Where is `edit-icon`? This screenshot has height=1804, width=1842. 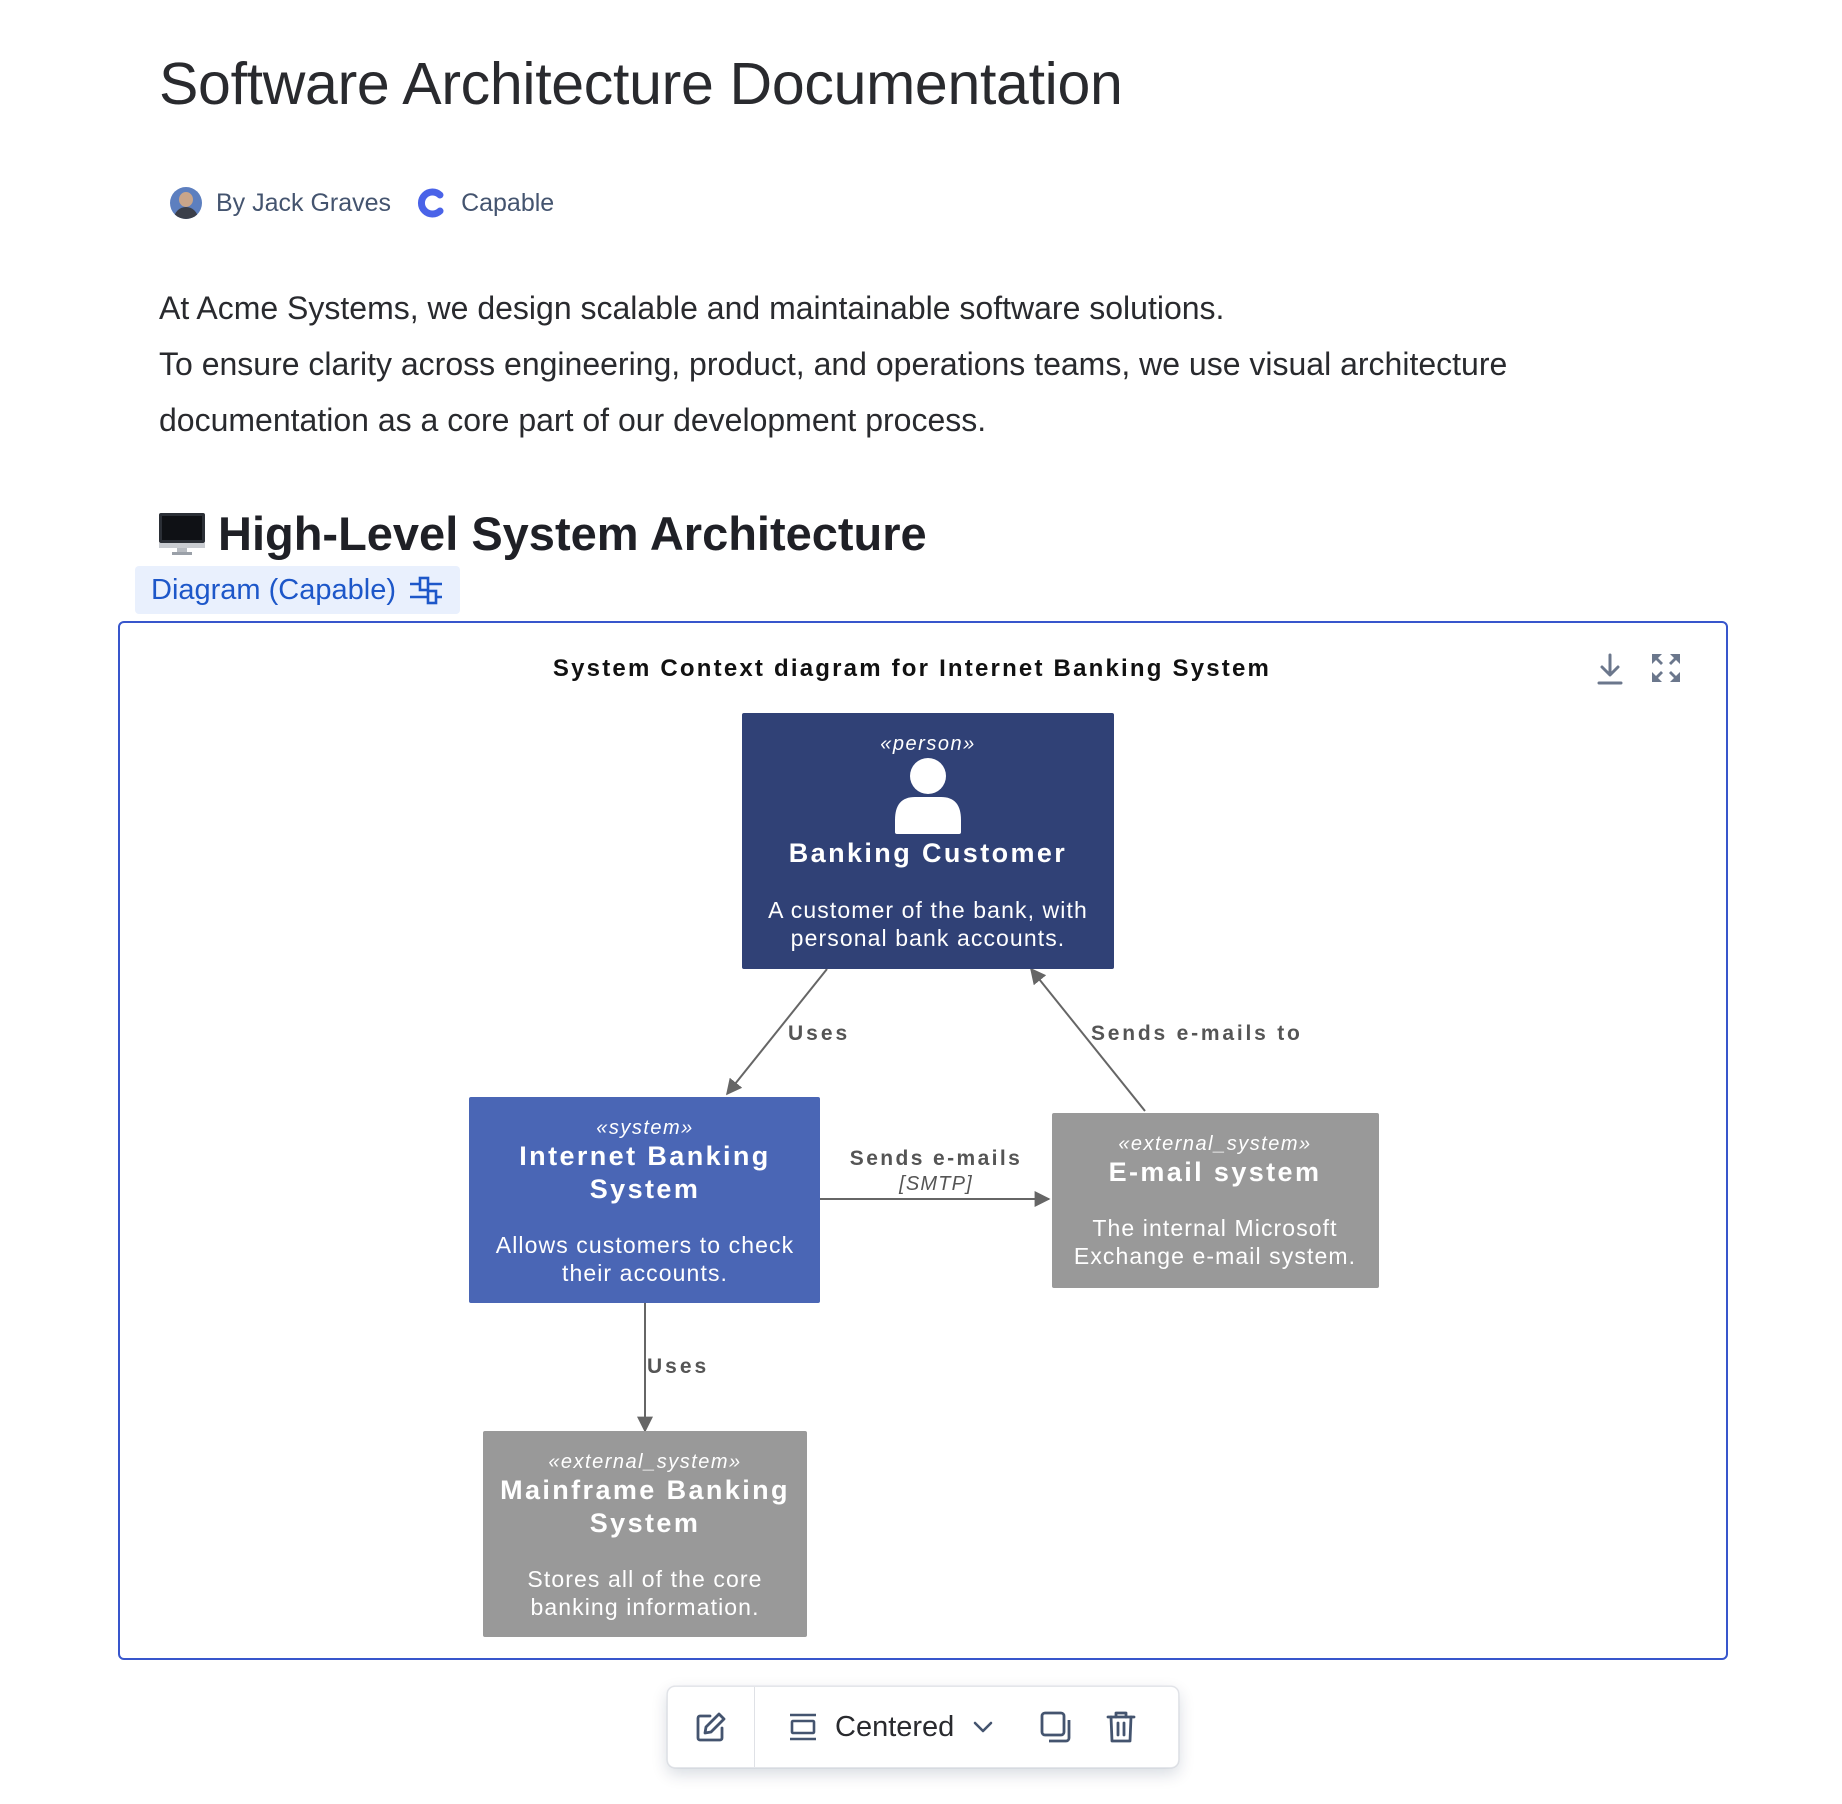
edit-icon is located at coordinates (711, 1727).